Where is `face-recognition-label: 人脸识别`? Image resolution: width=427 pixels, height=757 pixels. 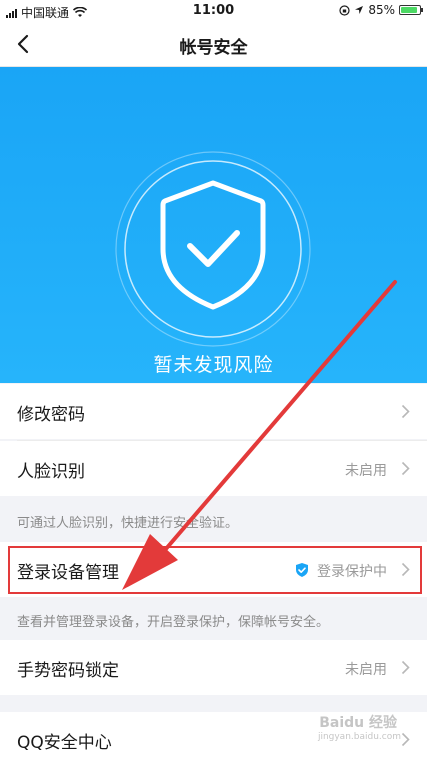
face-recognition-label: 人脸识别 is located at coordinates (51, 472).